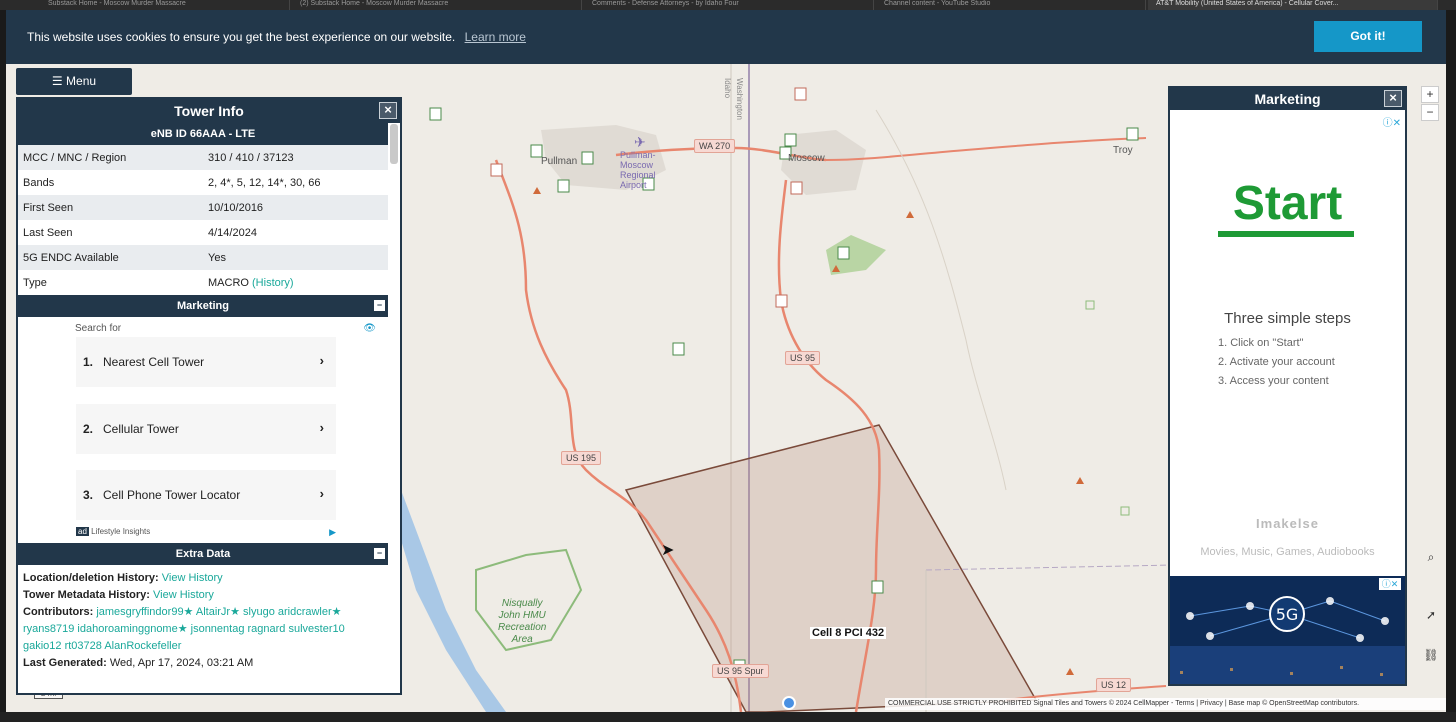 Image resolution: width=1456 pixels, height=722 pixels. Describe the element at coordinates (1261, 343) in the screenshot. I see `step-item: 1. Click on "Start"` at that location.